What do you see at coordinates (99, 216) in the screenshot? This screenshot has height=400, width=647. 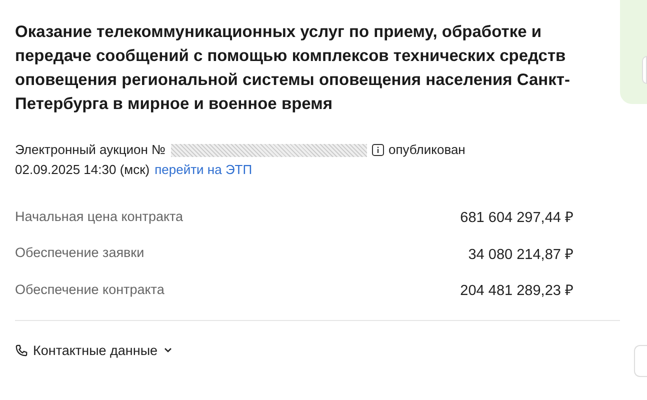 I see `price-label: Начальная цена контракта` at bounding box center [99, 216].